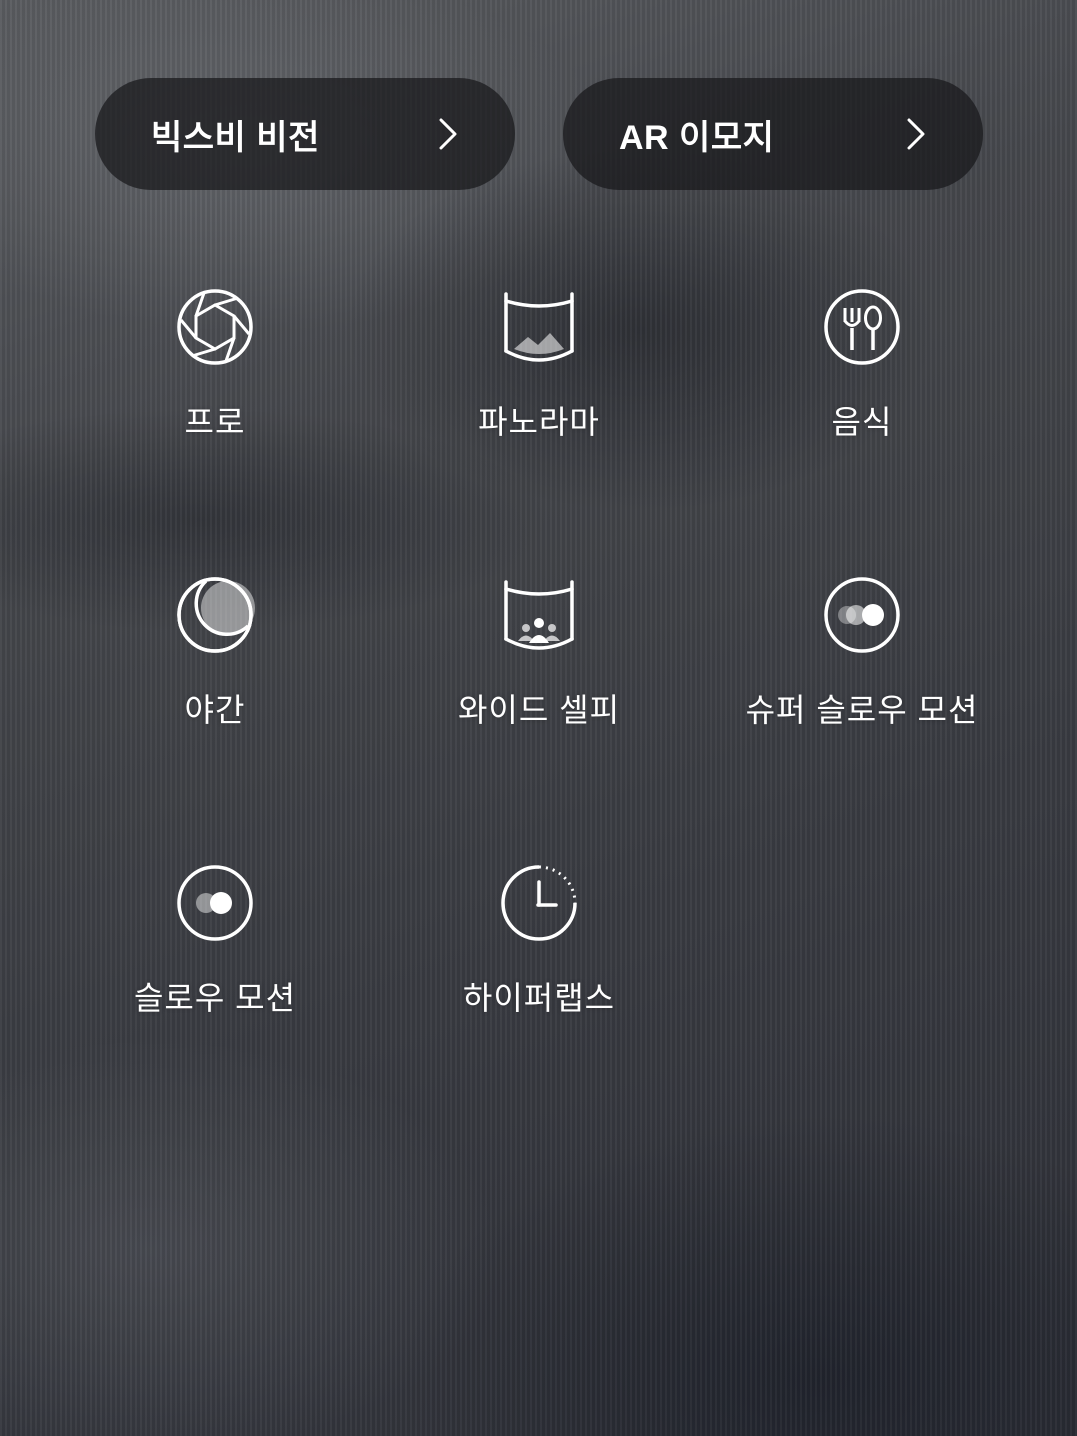  Describe the element at coordinates (862, 387) in the screenshot. I see `mode-food: 음식` at that location.